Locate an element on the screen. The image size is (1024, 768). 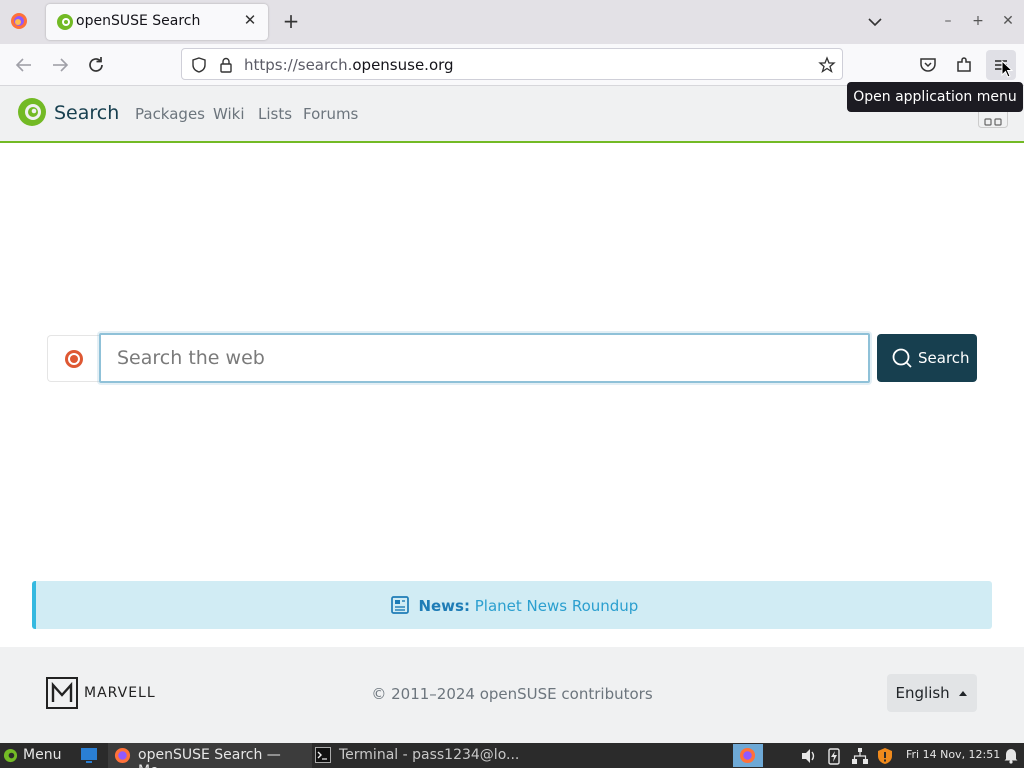
opensuse-menu-icon is located at coordinates (10, 755).